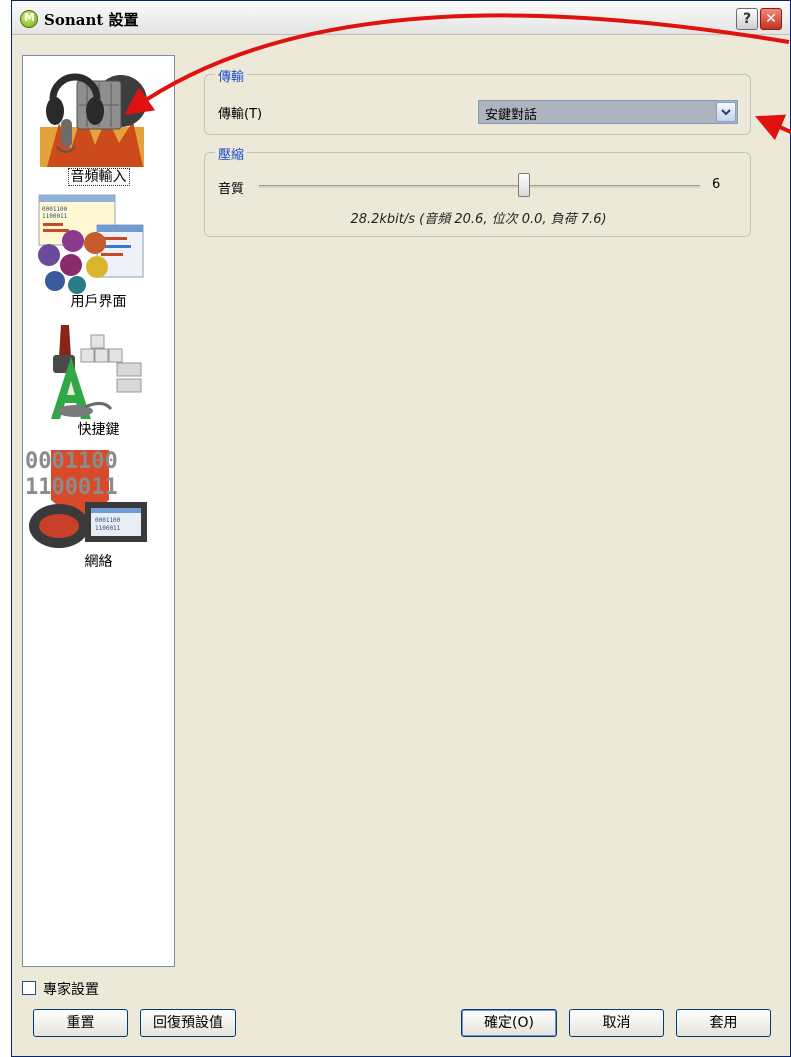  I want to click on ok-button: 確定(O), so click(509, 1023).